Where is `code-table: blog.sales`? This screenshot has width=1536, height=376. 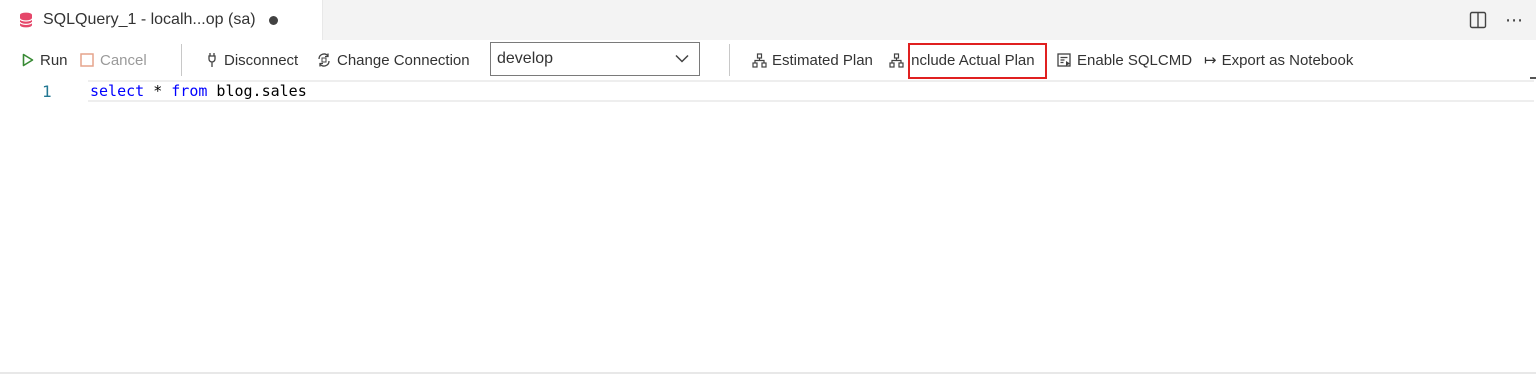
code-table: blog.sales is located at coordinates (257, 91).